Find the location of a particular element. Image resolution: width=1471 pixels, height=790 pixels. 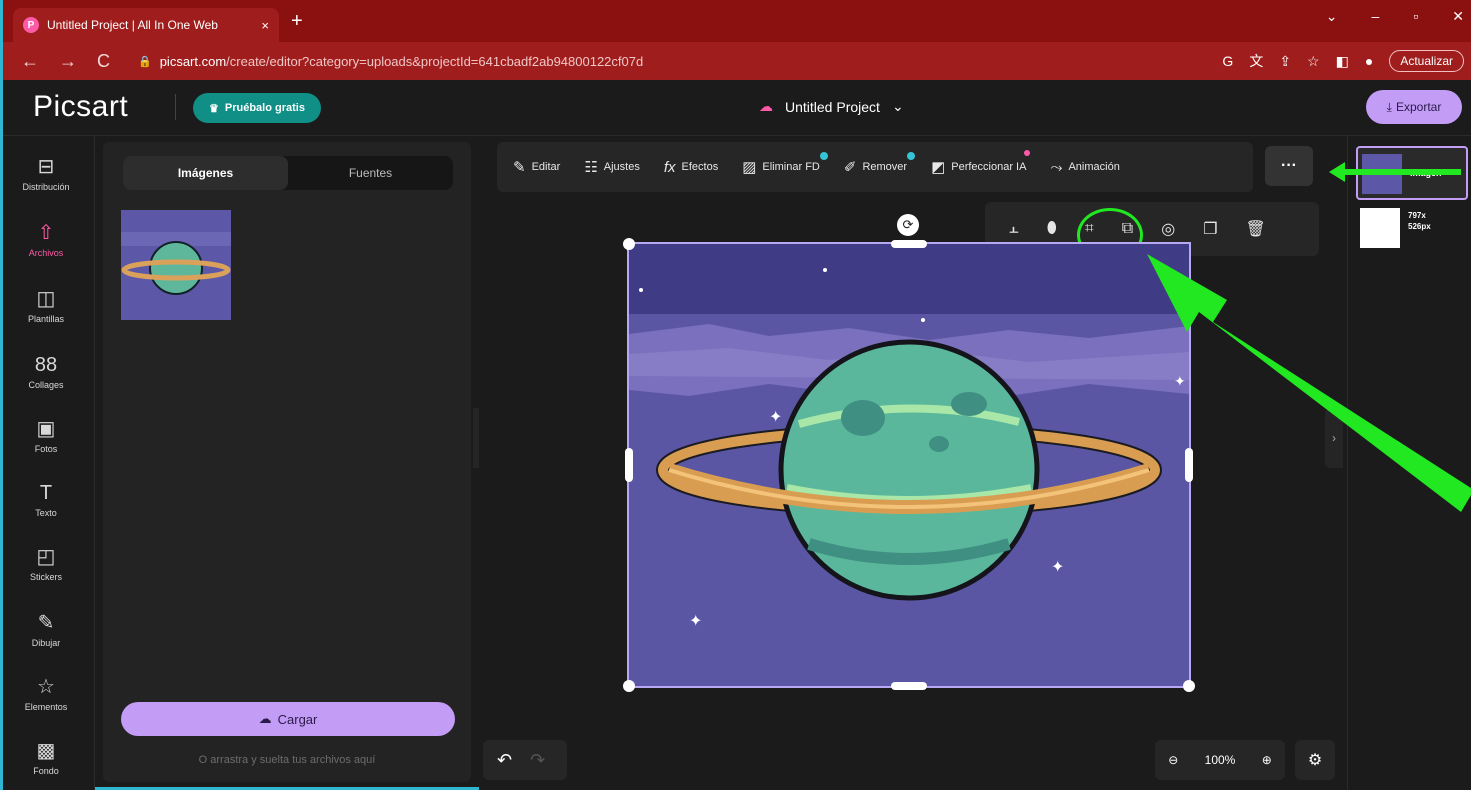

resize-handle-top-left is located at coordinates (629, 244).